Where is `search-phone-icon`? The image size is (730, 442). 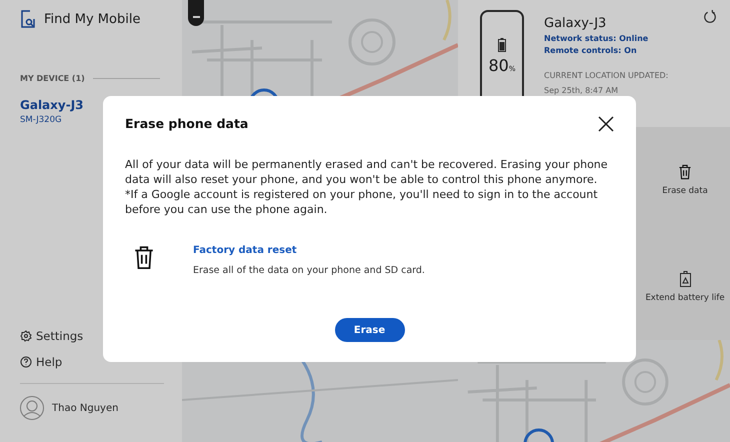
search-phone-icon is located at coordinates (28, 19).